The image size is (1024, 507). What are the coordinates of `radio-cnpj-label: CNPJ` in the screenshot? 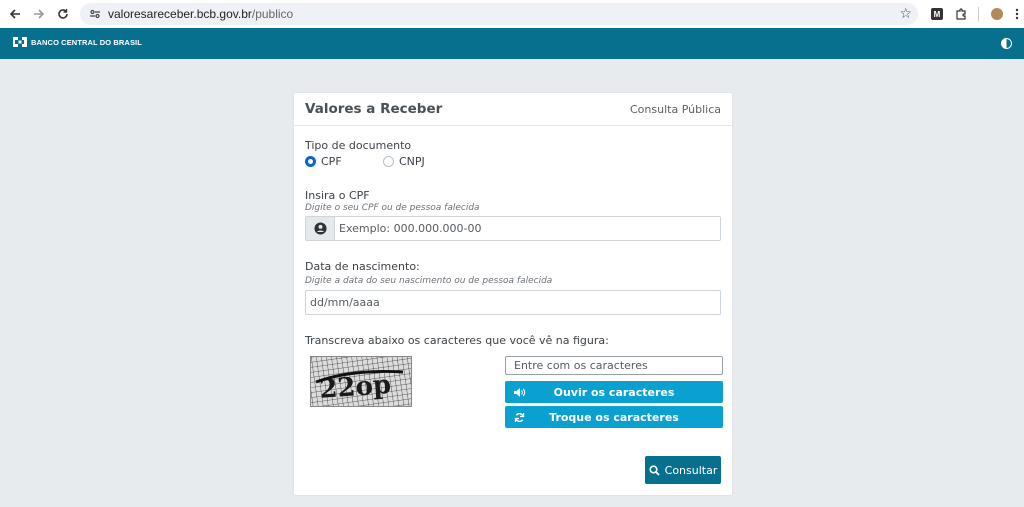 It's located at (412, 161).